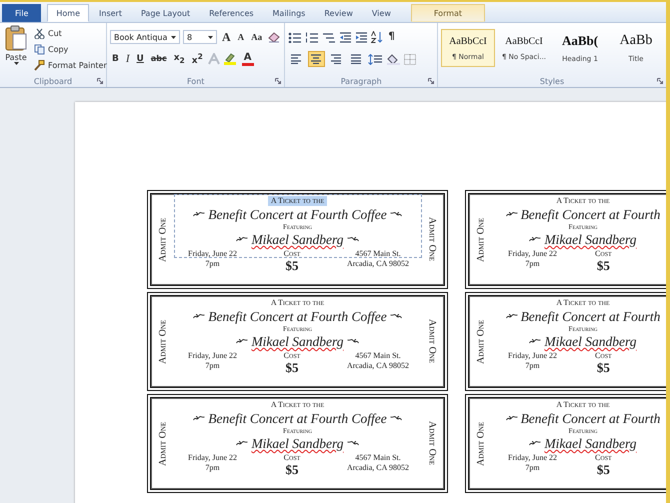 The image size is (670, 503). What do you see at coordinates (231, 13) in the screenshot?
I see `ribbon-tab: References` at bounding box center [231, 13].